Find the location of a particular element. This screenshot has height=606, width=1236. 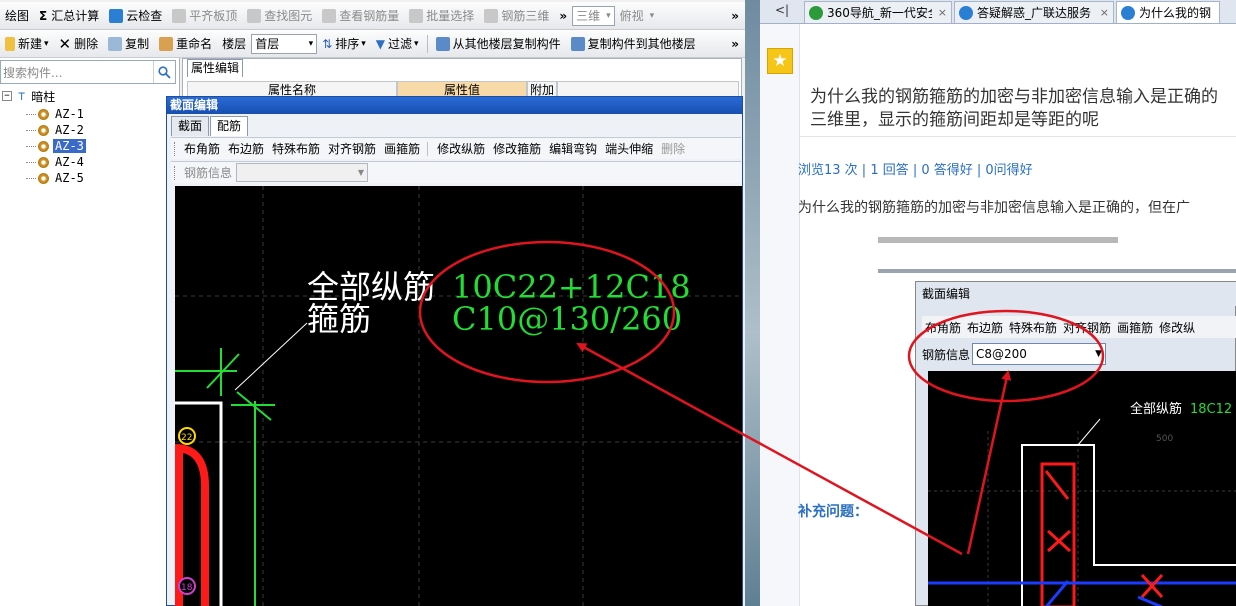

browser-tab-3: 为什么我的钢 is located at coordinates (1168, 12).